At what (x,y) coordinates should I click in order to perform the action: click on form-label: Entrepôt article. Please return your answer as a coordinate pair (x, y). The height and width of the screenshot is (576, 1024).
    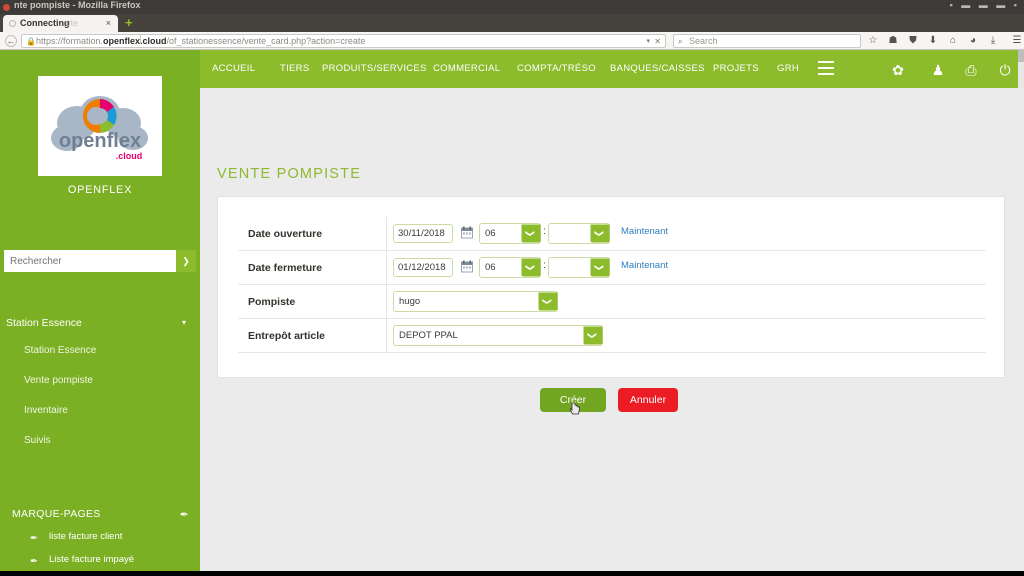
    Looking at the image, I should click on (287, 336).